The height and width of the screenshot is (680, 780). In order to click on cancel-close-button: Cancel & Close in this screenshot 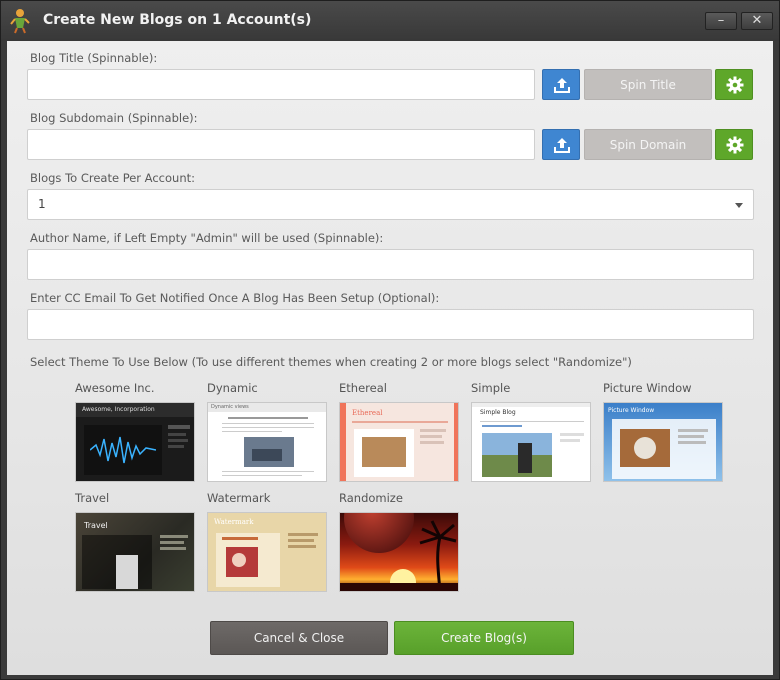, I will do `click(299, 638)`.